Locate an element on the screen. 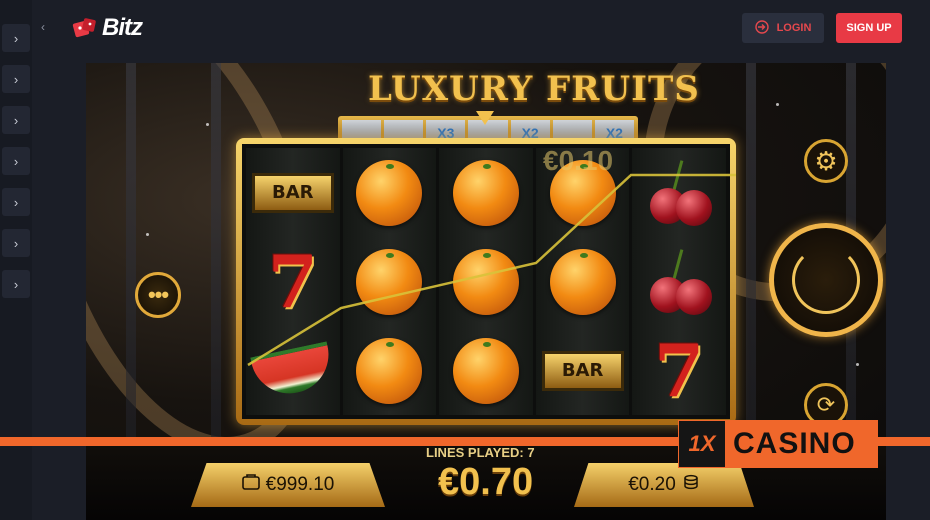 The width and height of the screenshot is (930, 520). sidebar-expand-1: › is located at coordinates (16, 38).